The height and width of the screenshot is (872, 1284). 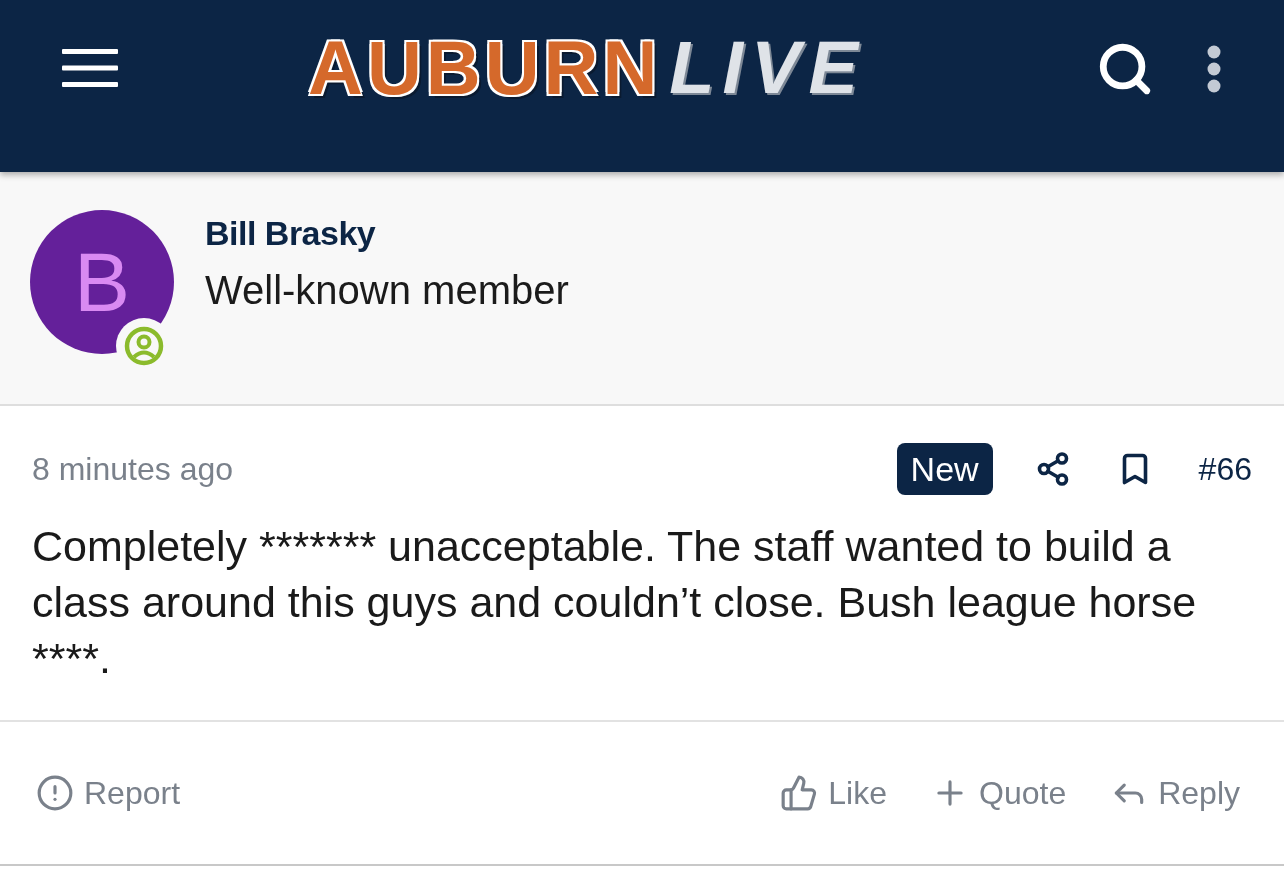 I want to click on kebab-menu-icon, so click(x=1214, y=69).